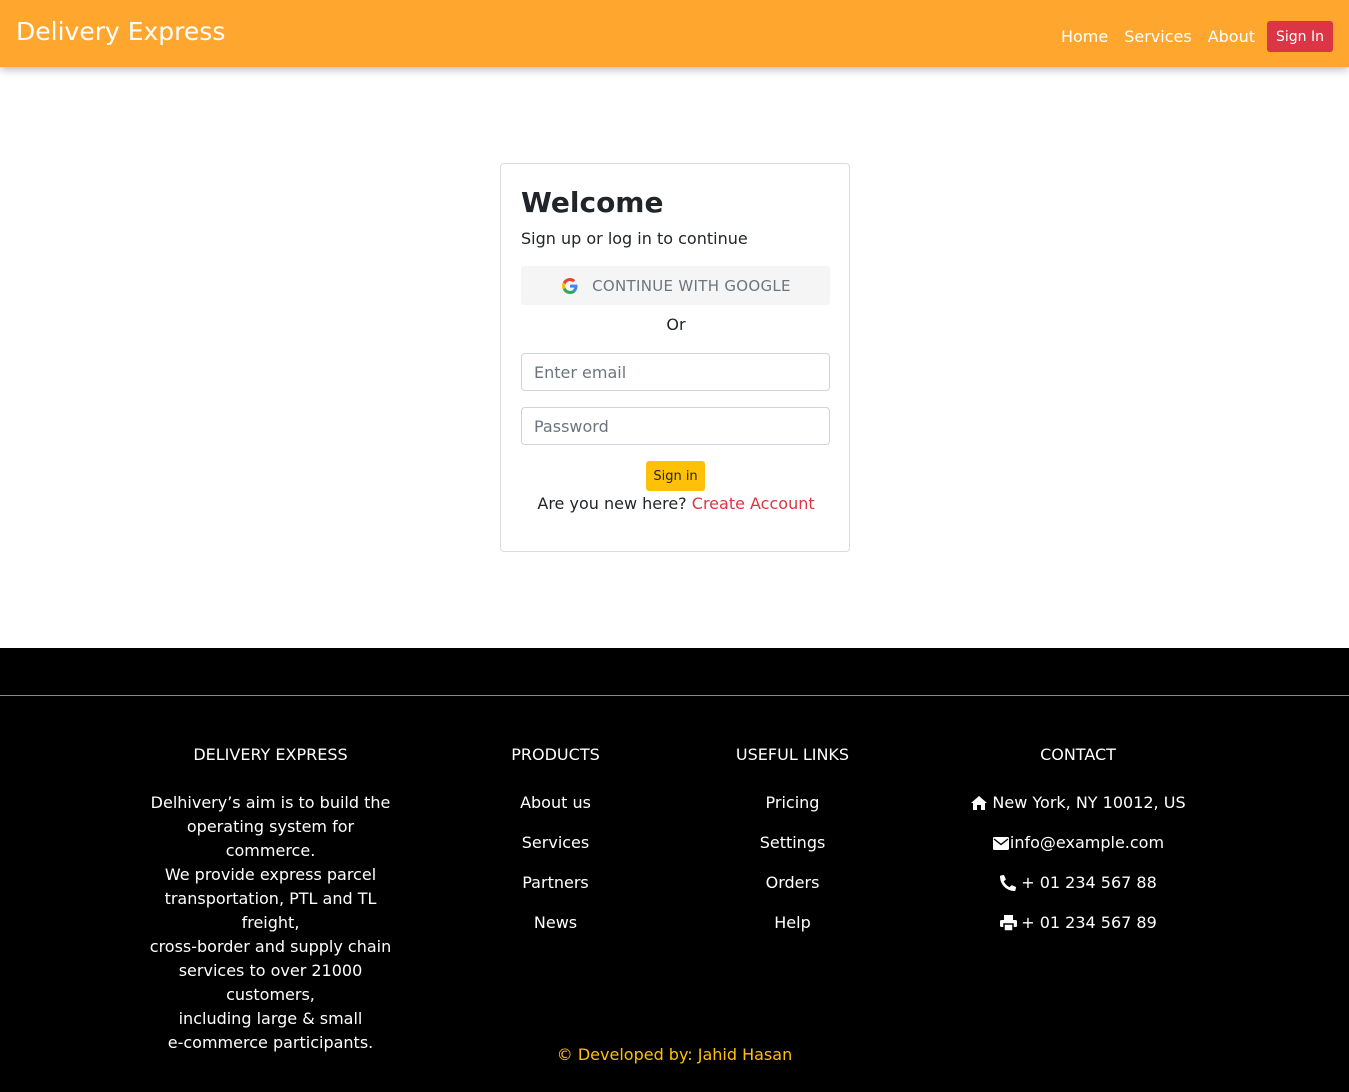  What do you see at coordinates (1231, 37) in the screenshot?
I see `nav-link-about: About` at bounding box center [1231, 37].